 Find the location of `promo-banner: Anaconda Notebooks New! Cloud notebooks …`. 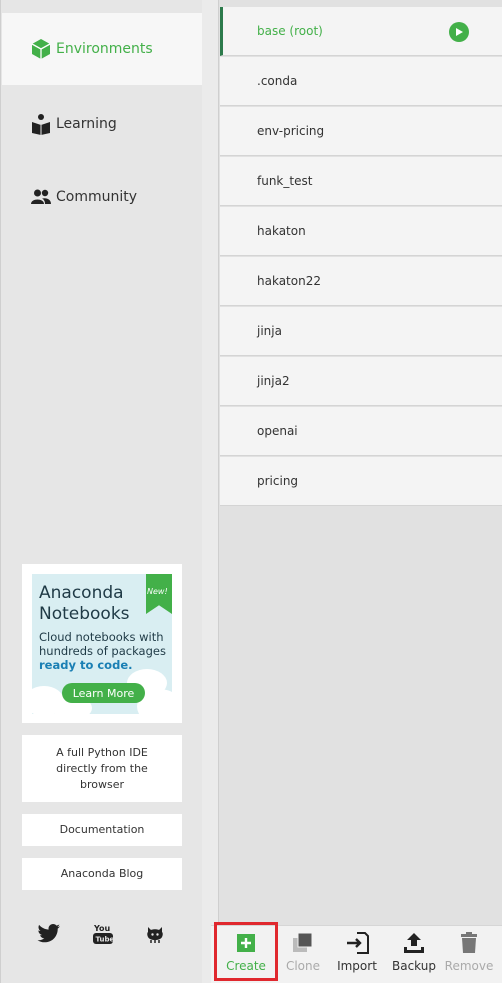

promo-banner: Anaconda Notebooks New! Cloud notebooks … is located at coordinates (102, 644).